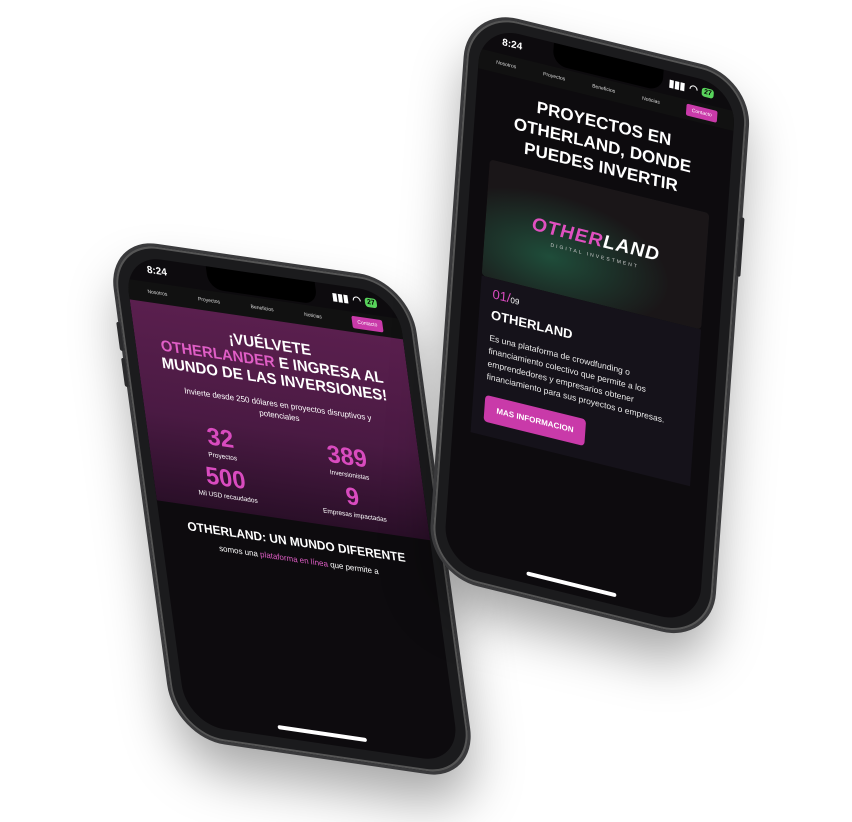 Image resolution: width=852 pixels, height=822 pixels. Describe the element at coordinates (293, 559) in the screenshot. I see `platform-link: plataforma en línea` at that location.